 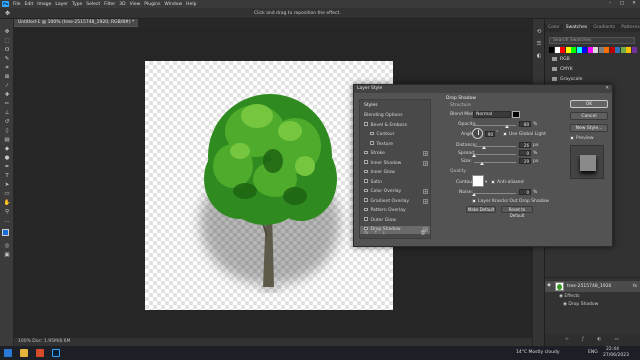 I want to click on tab-patterns: Patterns, so click(x=629, y=28).